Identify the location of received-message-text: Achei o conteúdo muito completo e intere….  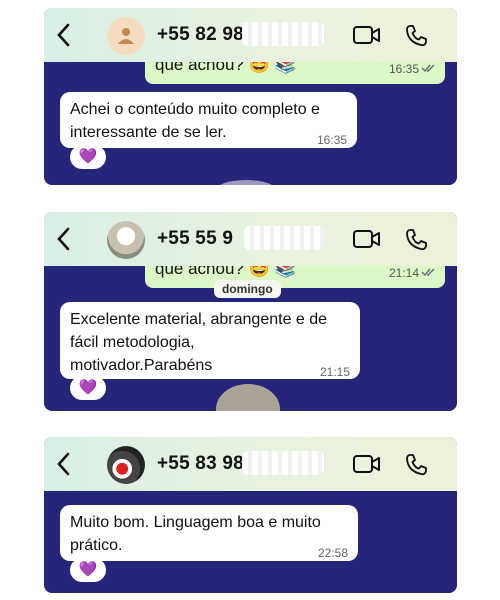
(195, 121).